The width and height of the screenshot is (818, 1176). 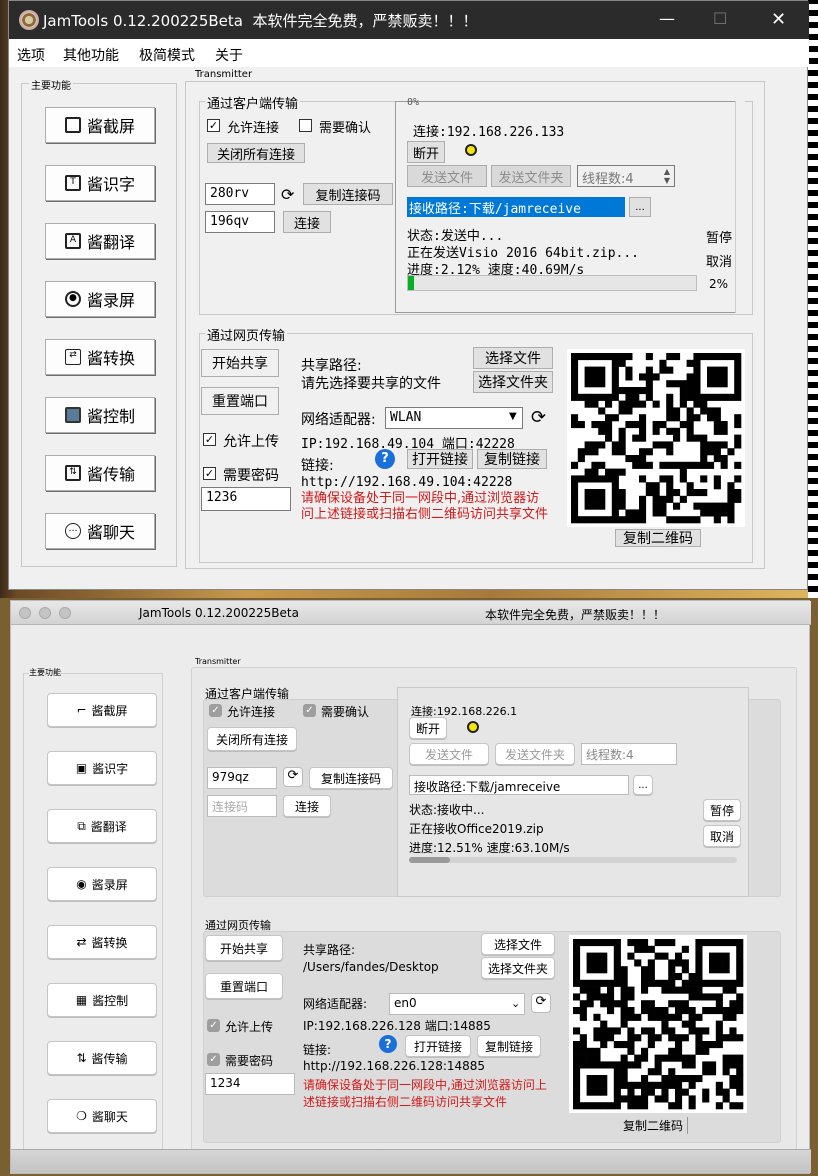 What do you see at coordinates (250, 1084) in the screenshot?
I see `mac-password-field: 1234` at bounding box center [250, 1084].